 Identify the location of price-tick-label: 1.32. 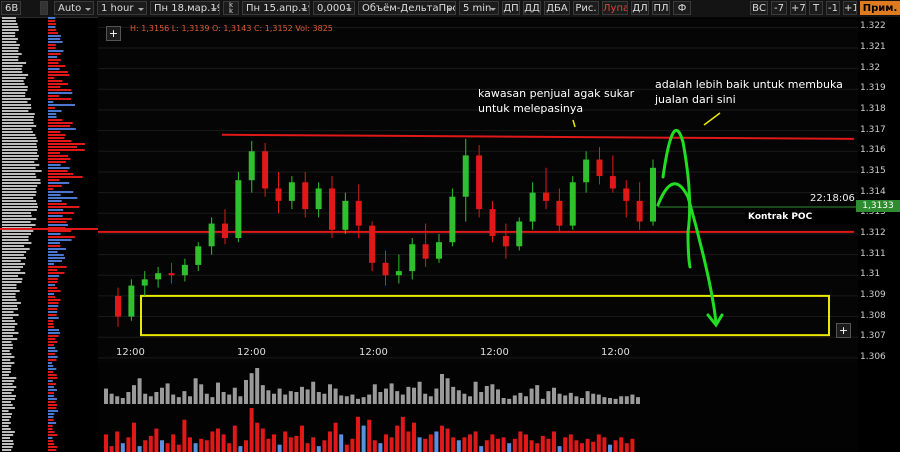
(870, 67).